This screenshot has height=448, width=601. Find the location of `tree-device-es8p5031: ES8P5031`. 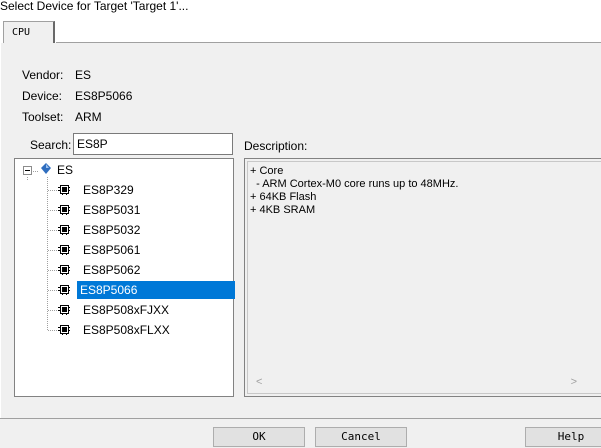

tree-device-es8p5031: ES8P5031 is located at coordinates (124, 210).